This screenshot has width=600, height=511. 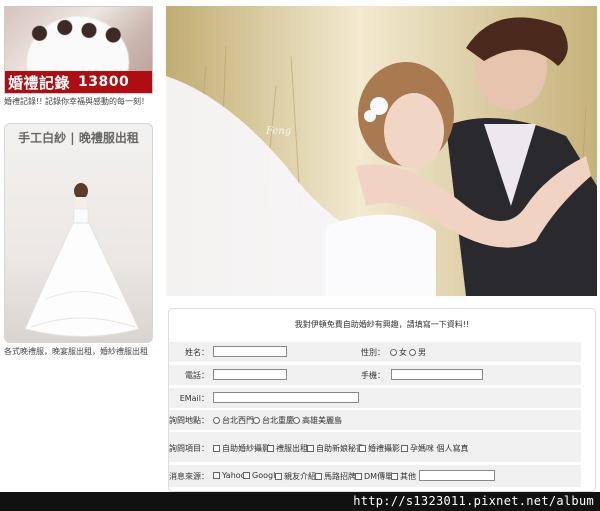 What do you see at coordinates (216, 420) in the screenshot?
I see `location-ximen-radio` at bounding box center [216, 420].